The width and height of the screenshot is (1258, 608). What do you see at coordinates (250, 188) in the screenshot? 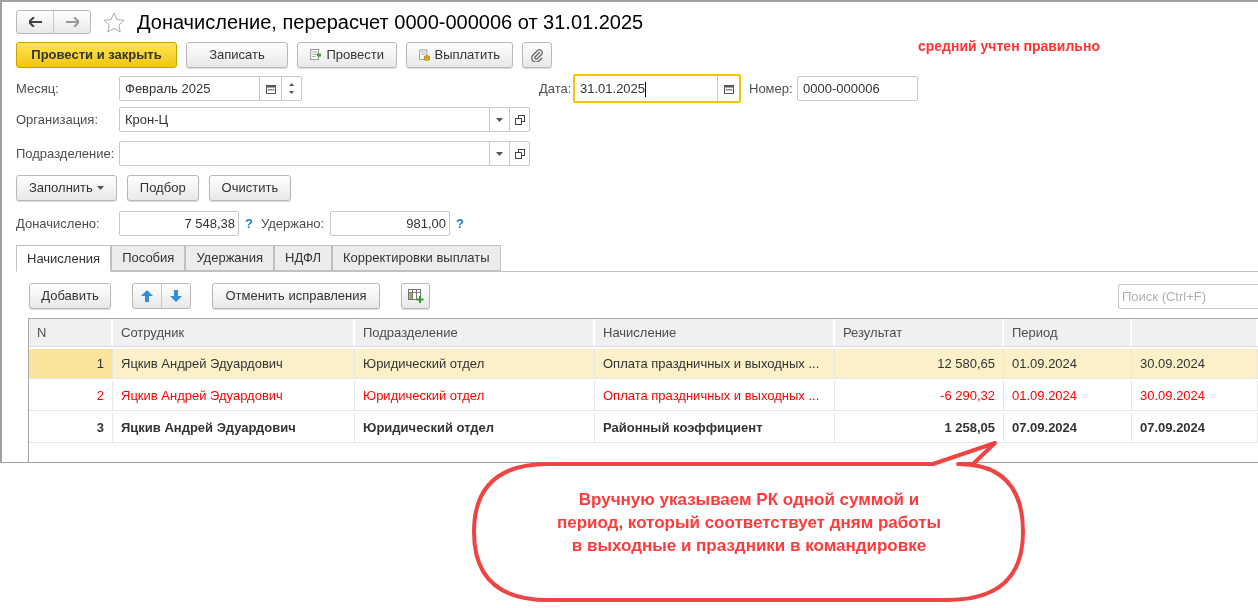
I see `fill-button: Очистить` at bounding box center [250, 188].